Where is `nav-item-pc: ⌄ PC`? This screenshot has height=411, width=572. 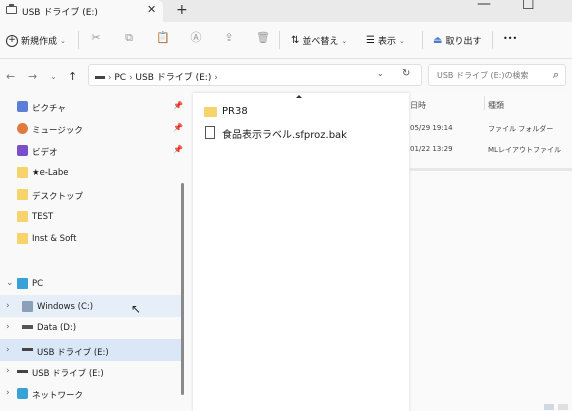 nav-item-pc: ⌄ PC is located at coordinates (91, 284).